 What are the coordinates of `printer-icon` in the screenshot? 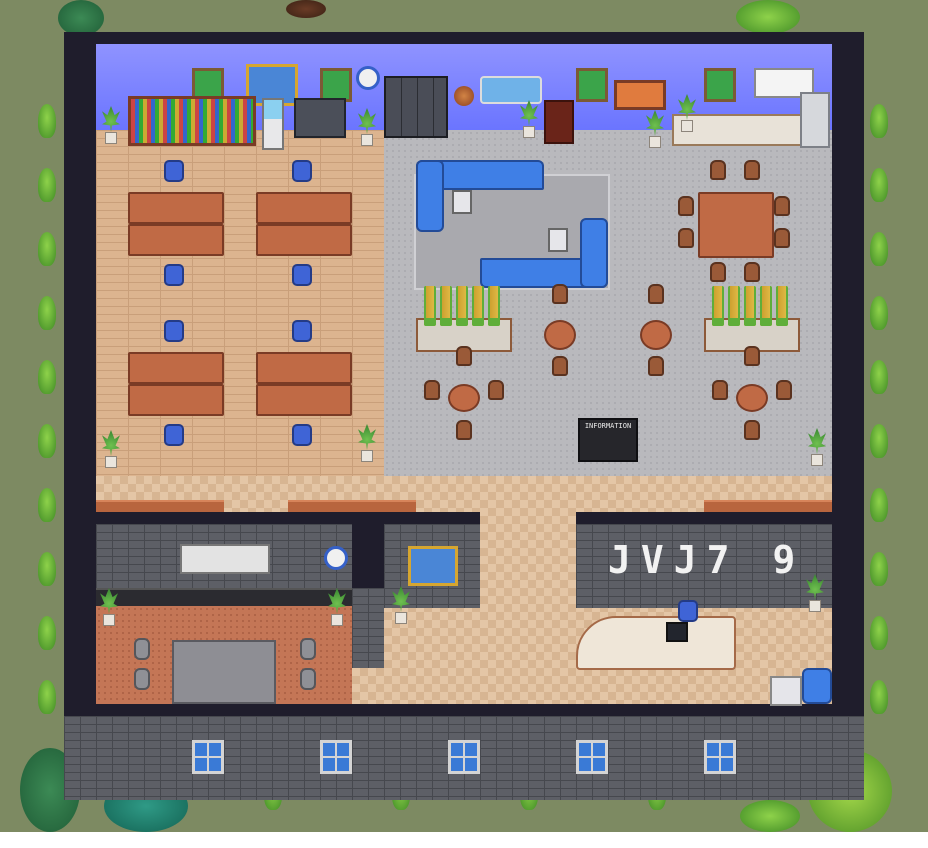 It's located at (320, 118).